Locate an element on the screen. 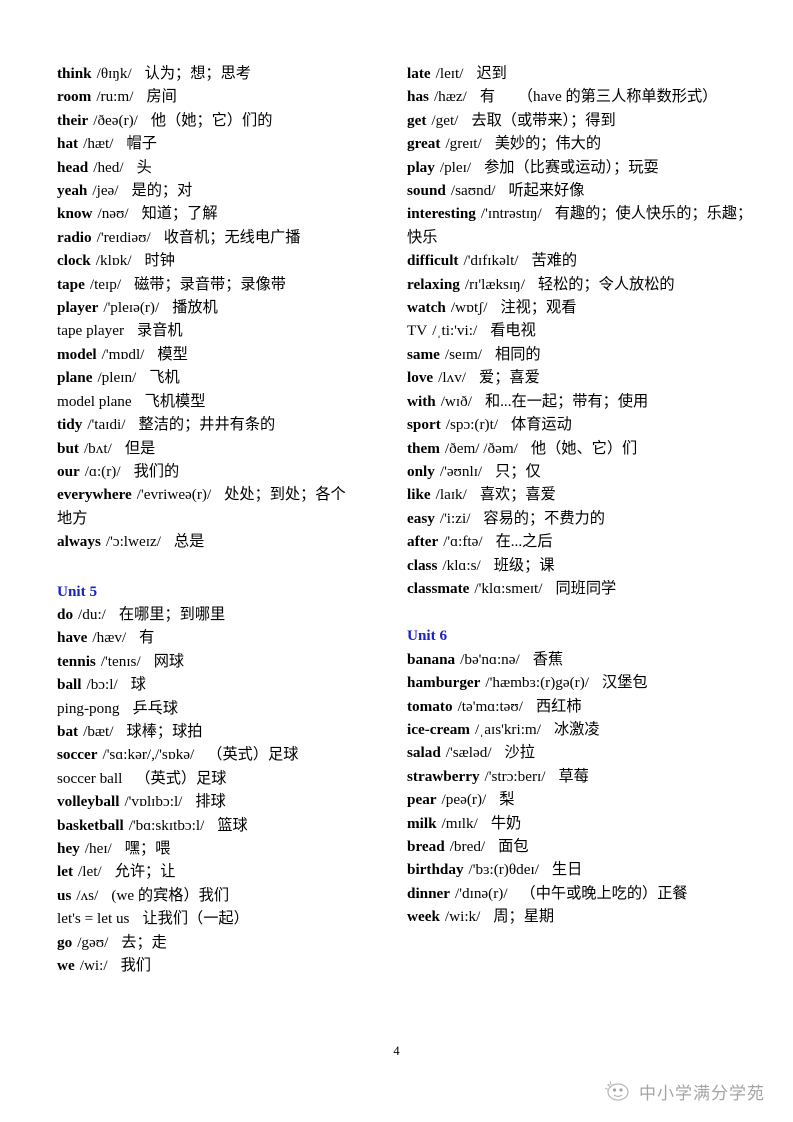  entry-word: radio is located at coordinates (74, 237).